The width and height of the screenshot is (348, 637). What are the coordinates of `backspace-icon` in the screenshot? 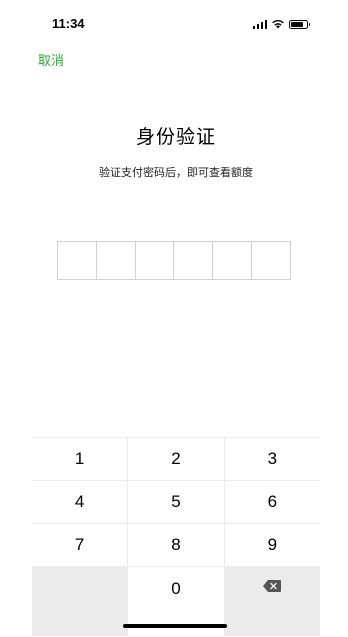 It's located at (272, 586).